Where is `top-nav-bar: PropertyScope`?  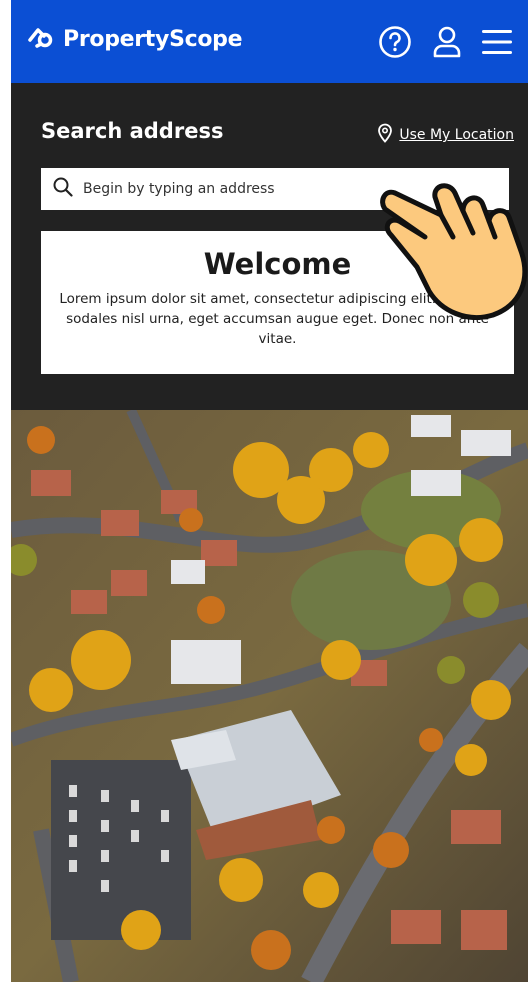 top-nav-bar: PropertyScope is located at coordinates (269, 41).